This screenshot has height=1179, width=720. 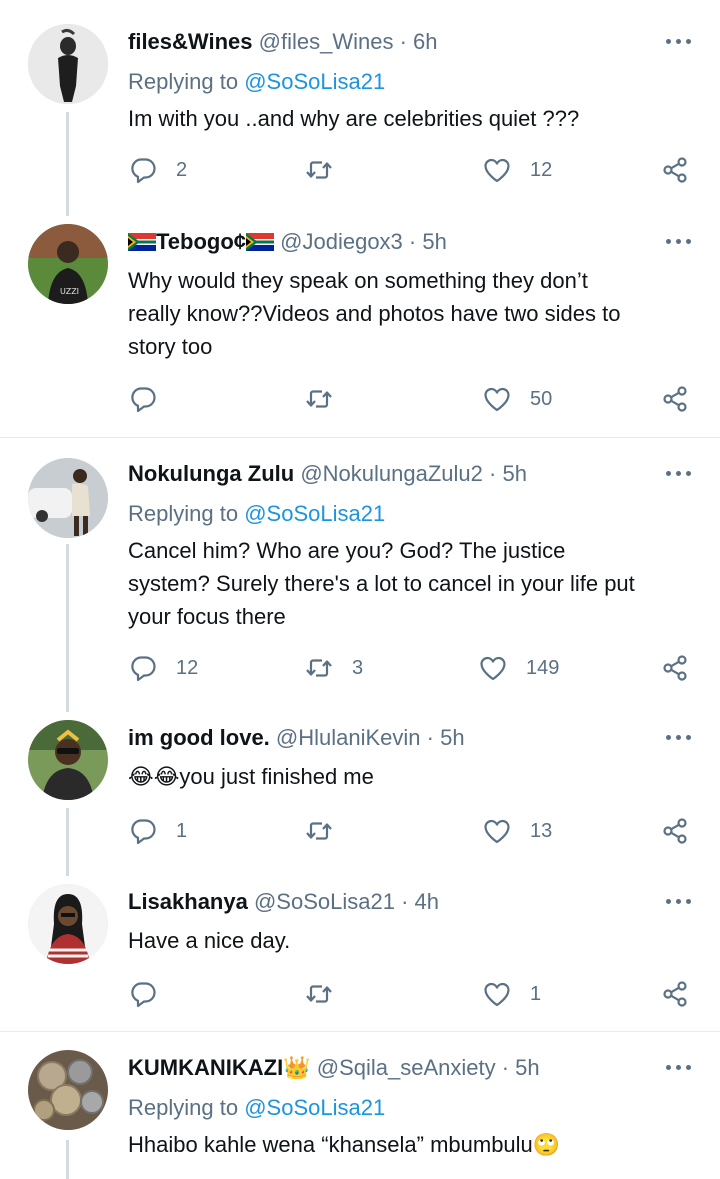 What do you see at coordinates (427, 901) in the screenshot?
I see `timestamp: 4h` at bounding box center [427, 901].